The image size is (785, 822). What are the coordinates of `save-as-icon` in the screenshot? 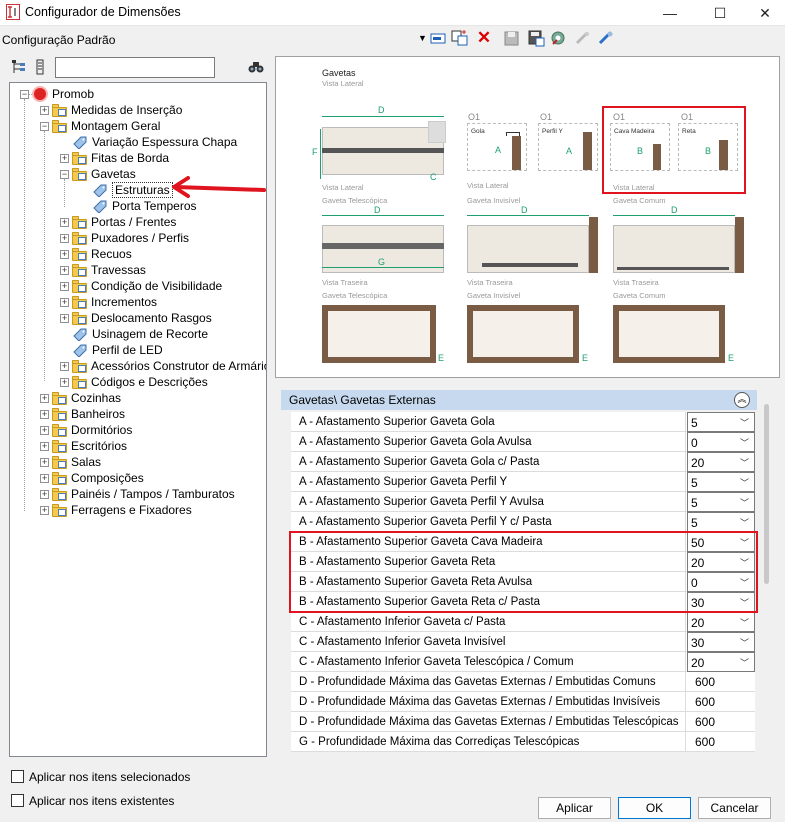 It's located at (536, 38).